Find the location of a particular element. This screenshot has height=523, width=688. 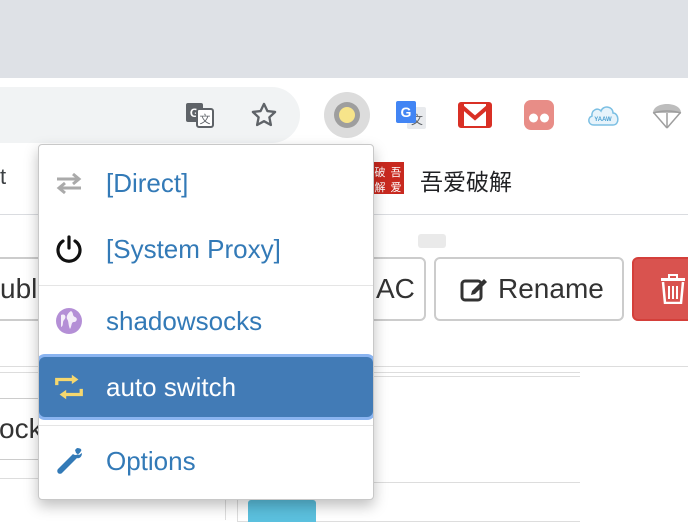

menu-item-options: Options is located at coordinates (206, 461).